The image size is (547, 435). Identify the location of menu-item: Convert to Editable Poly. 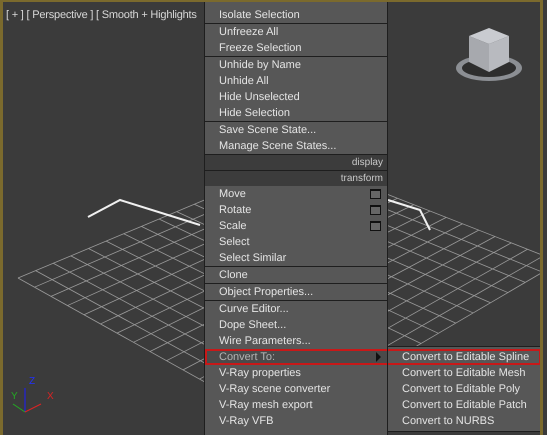
(464, 389).